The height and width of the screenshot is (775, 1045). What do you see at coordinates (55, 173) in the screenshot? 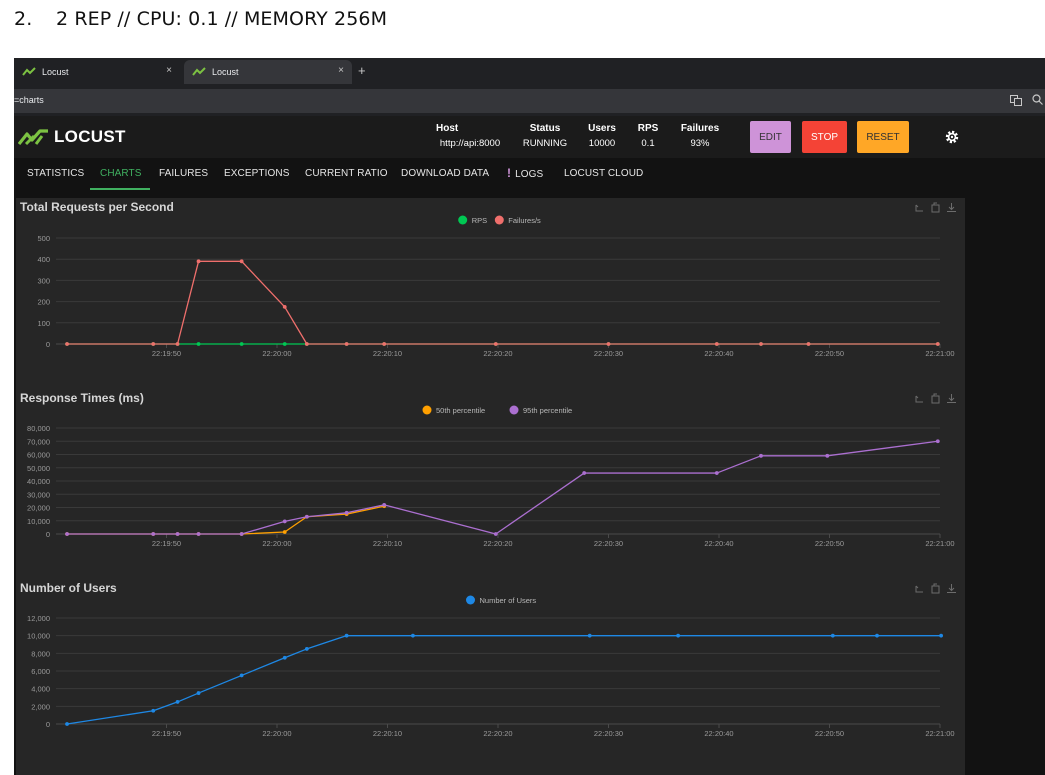
I see `tab-statistics: STATISTICS` at bounding box center [55, 173].